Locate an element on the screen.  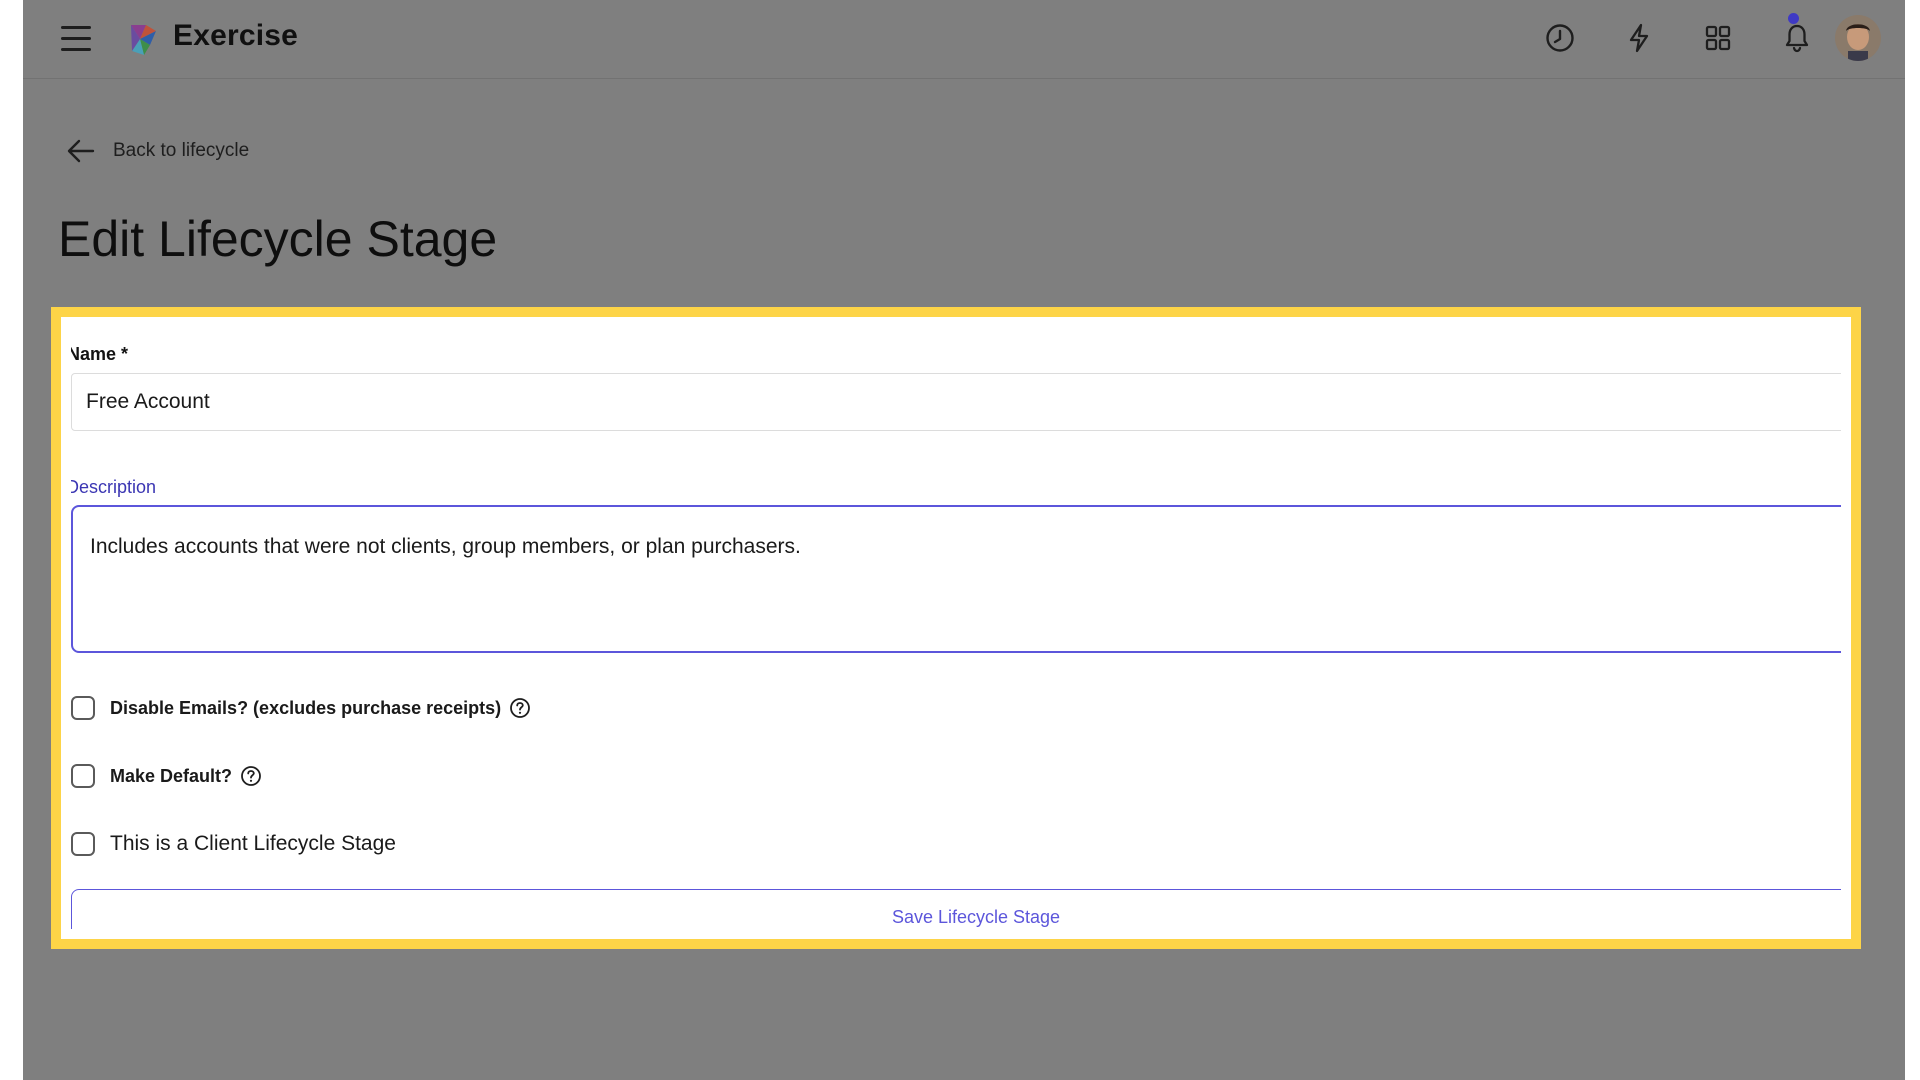
lightning-icon is located at coordinates (1639, 38).